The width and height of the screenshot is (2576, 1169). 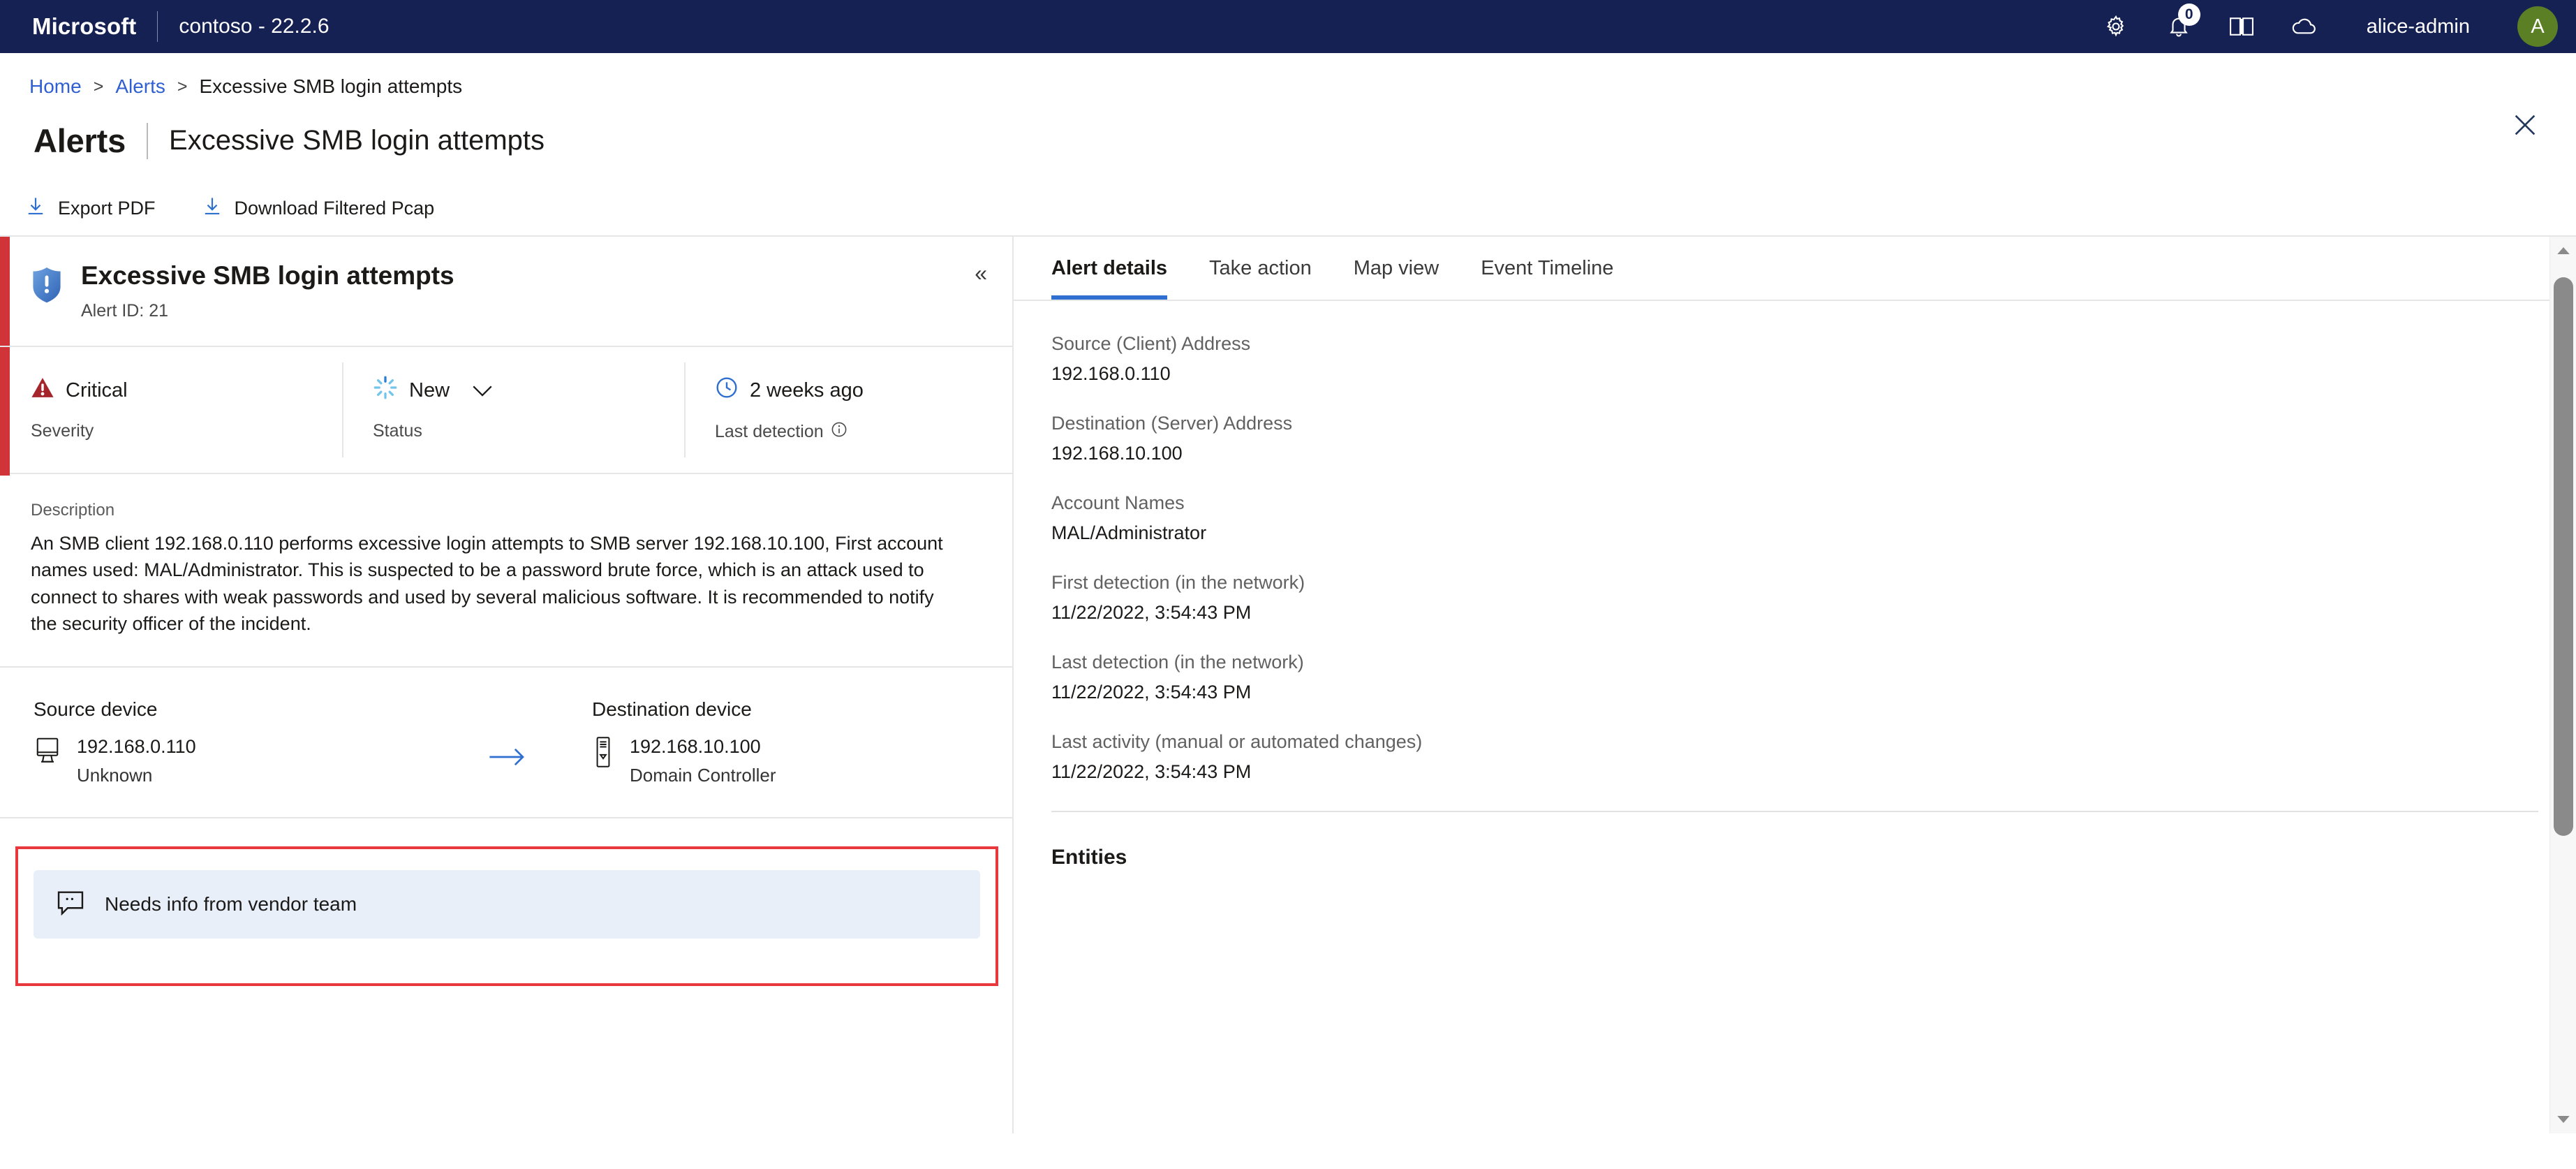 I want to click on comment-highlight-box: Needs info from vendor team, so click(x=506, y=916).